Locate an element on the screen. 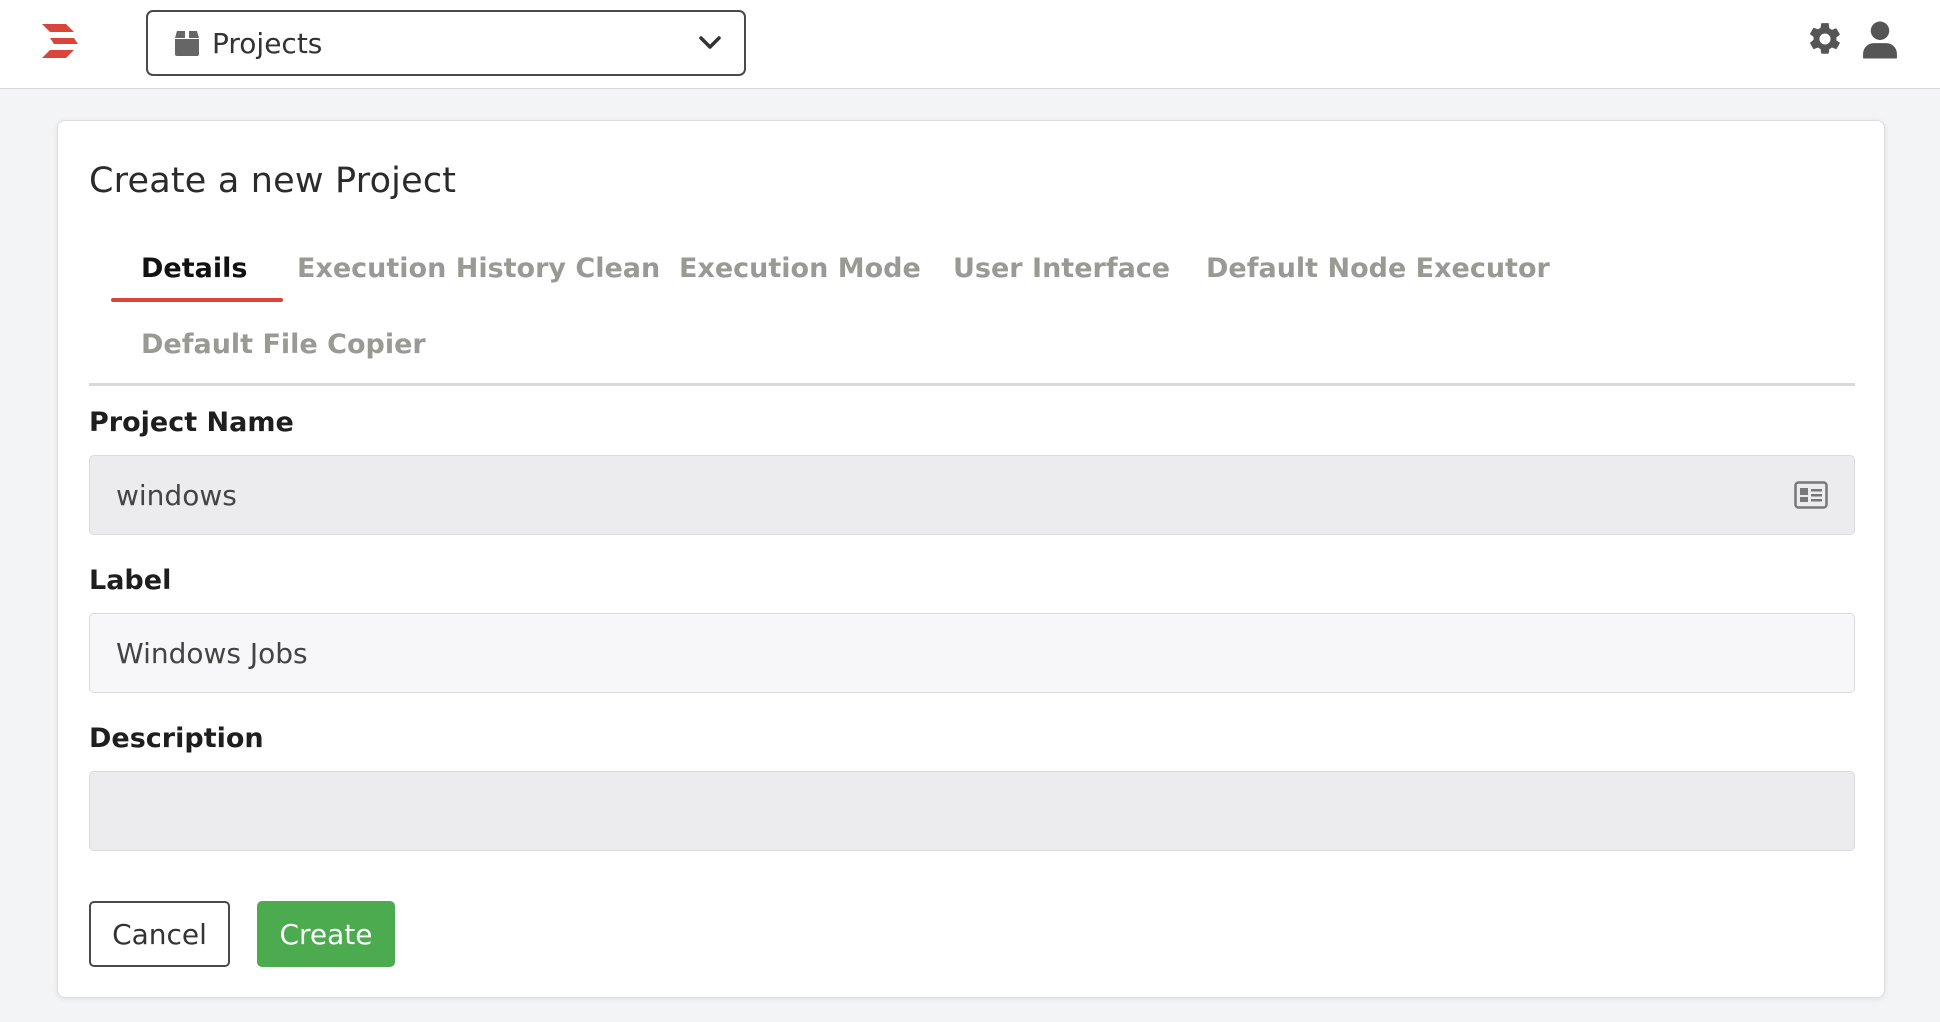 The width and height of the screenshot is (1940, 1022). project-selector: Projects is located at coordinates (446, 43).